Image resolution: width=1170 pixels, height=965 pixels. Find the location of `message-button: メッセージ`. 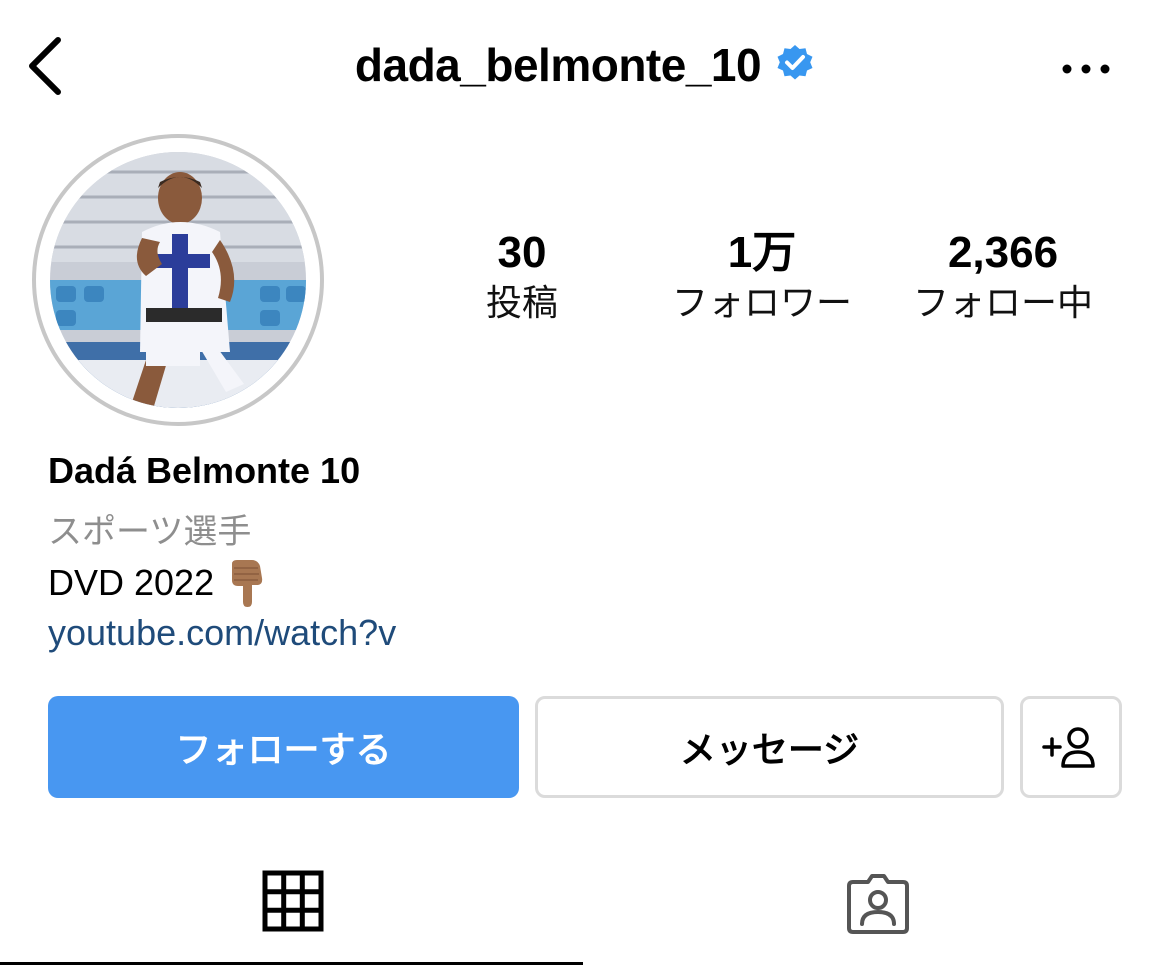

message-button: メッセージ is located at coordinates (769, 747).